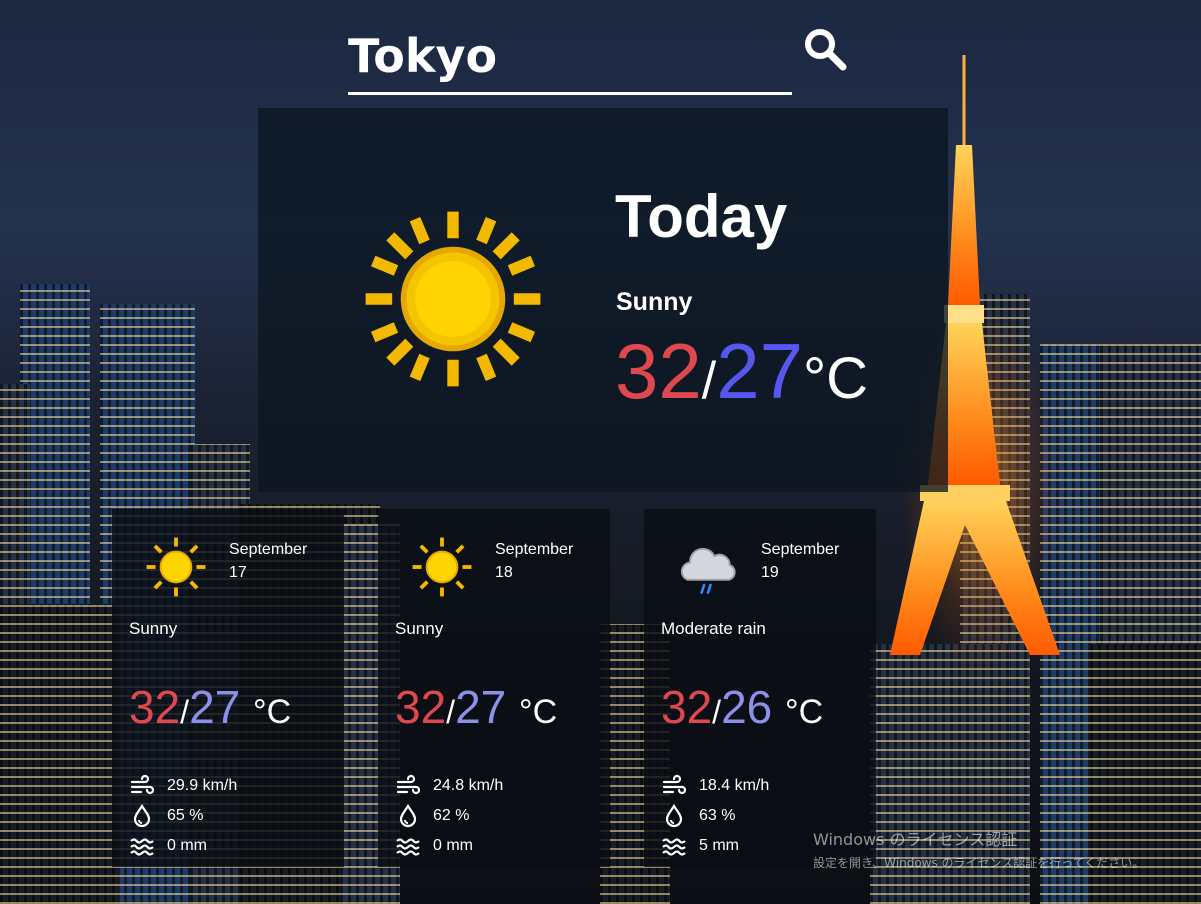  What do you see at coordinates (915, 839) in the screenshot?
I see `watermark-title: Windows のライセンス認証` at bounding box center [915, 839].